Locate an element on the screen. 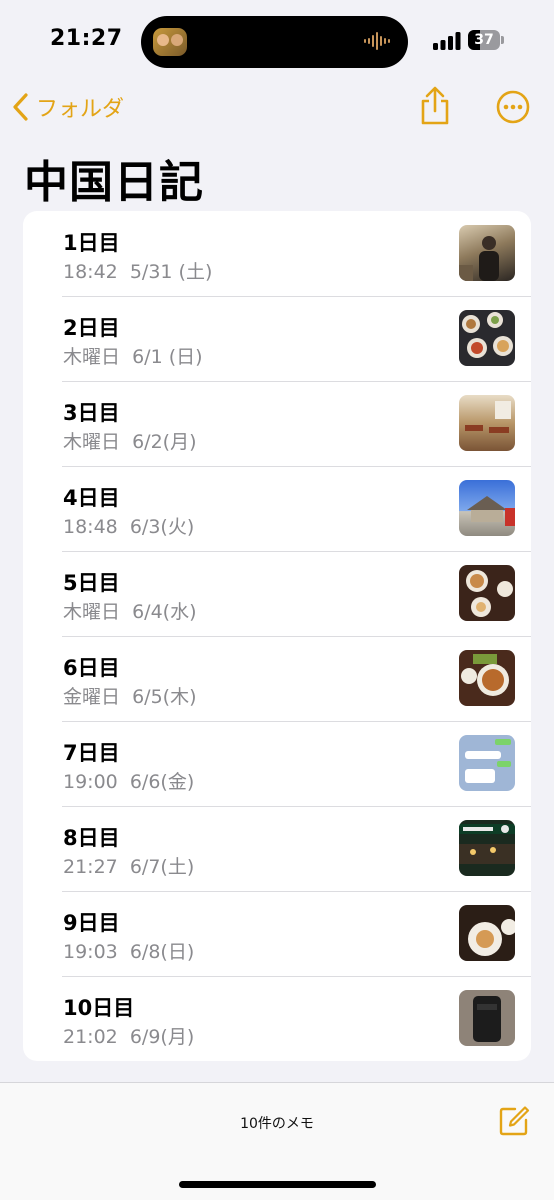 Image resolution: width=554 pixels, height=1200 pixels. chevron-left-icon is located at coordinates (20, 107).